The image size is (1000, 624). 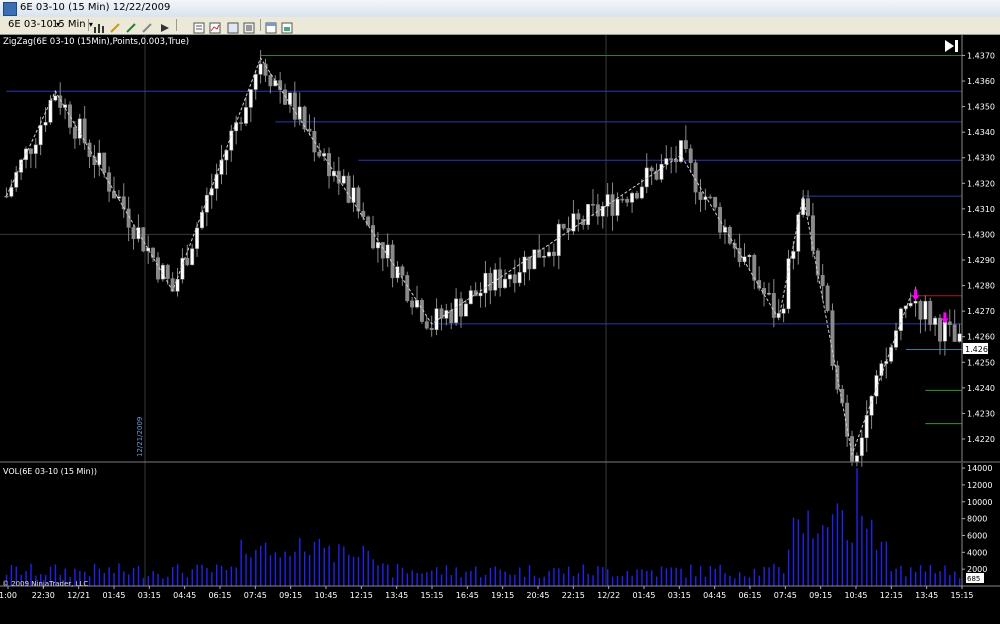 I want to click on crosshair-icon, so click(x=249, y=26).